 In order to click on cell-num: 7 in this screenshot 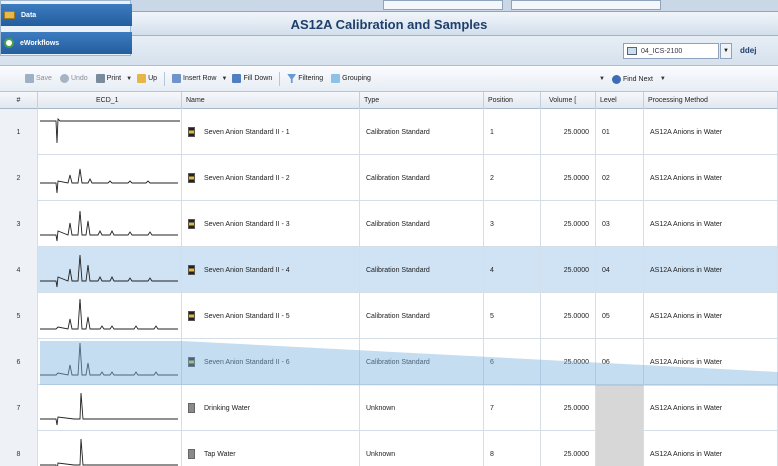, I will do `click(19, 408)`.